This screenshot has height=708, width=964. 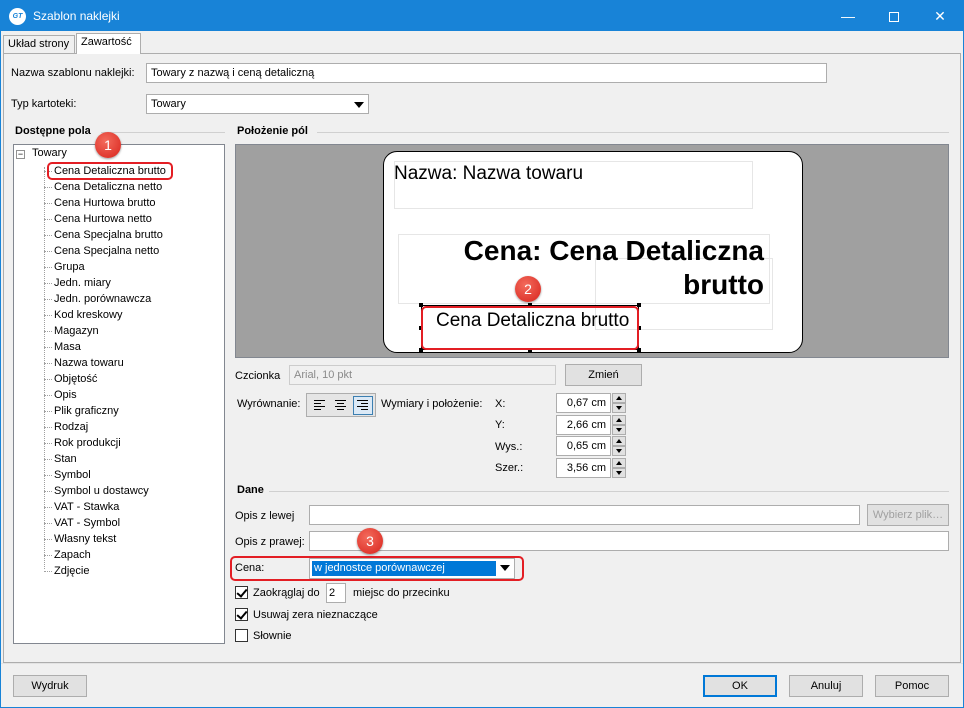 What do you see at coordinates (401, 593) in the screenshot?
I see `round-suffix-label: miejsc do przecinku` at bounding box center [401, 593].